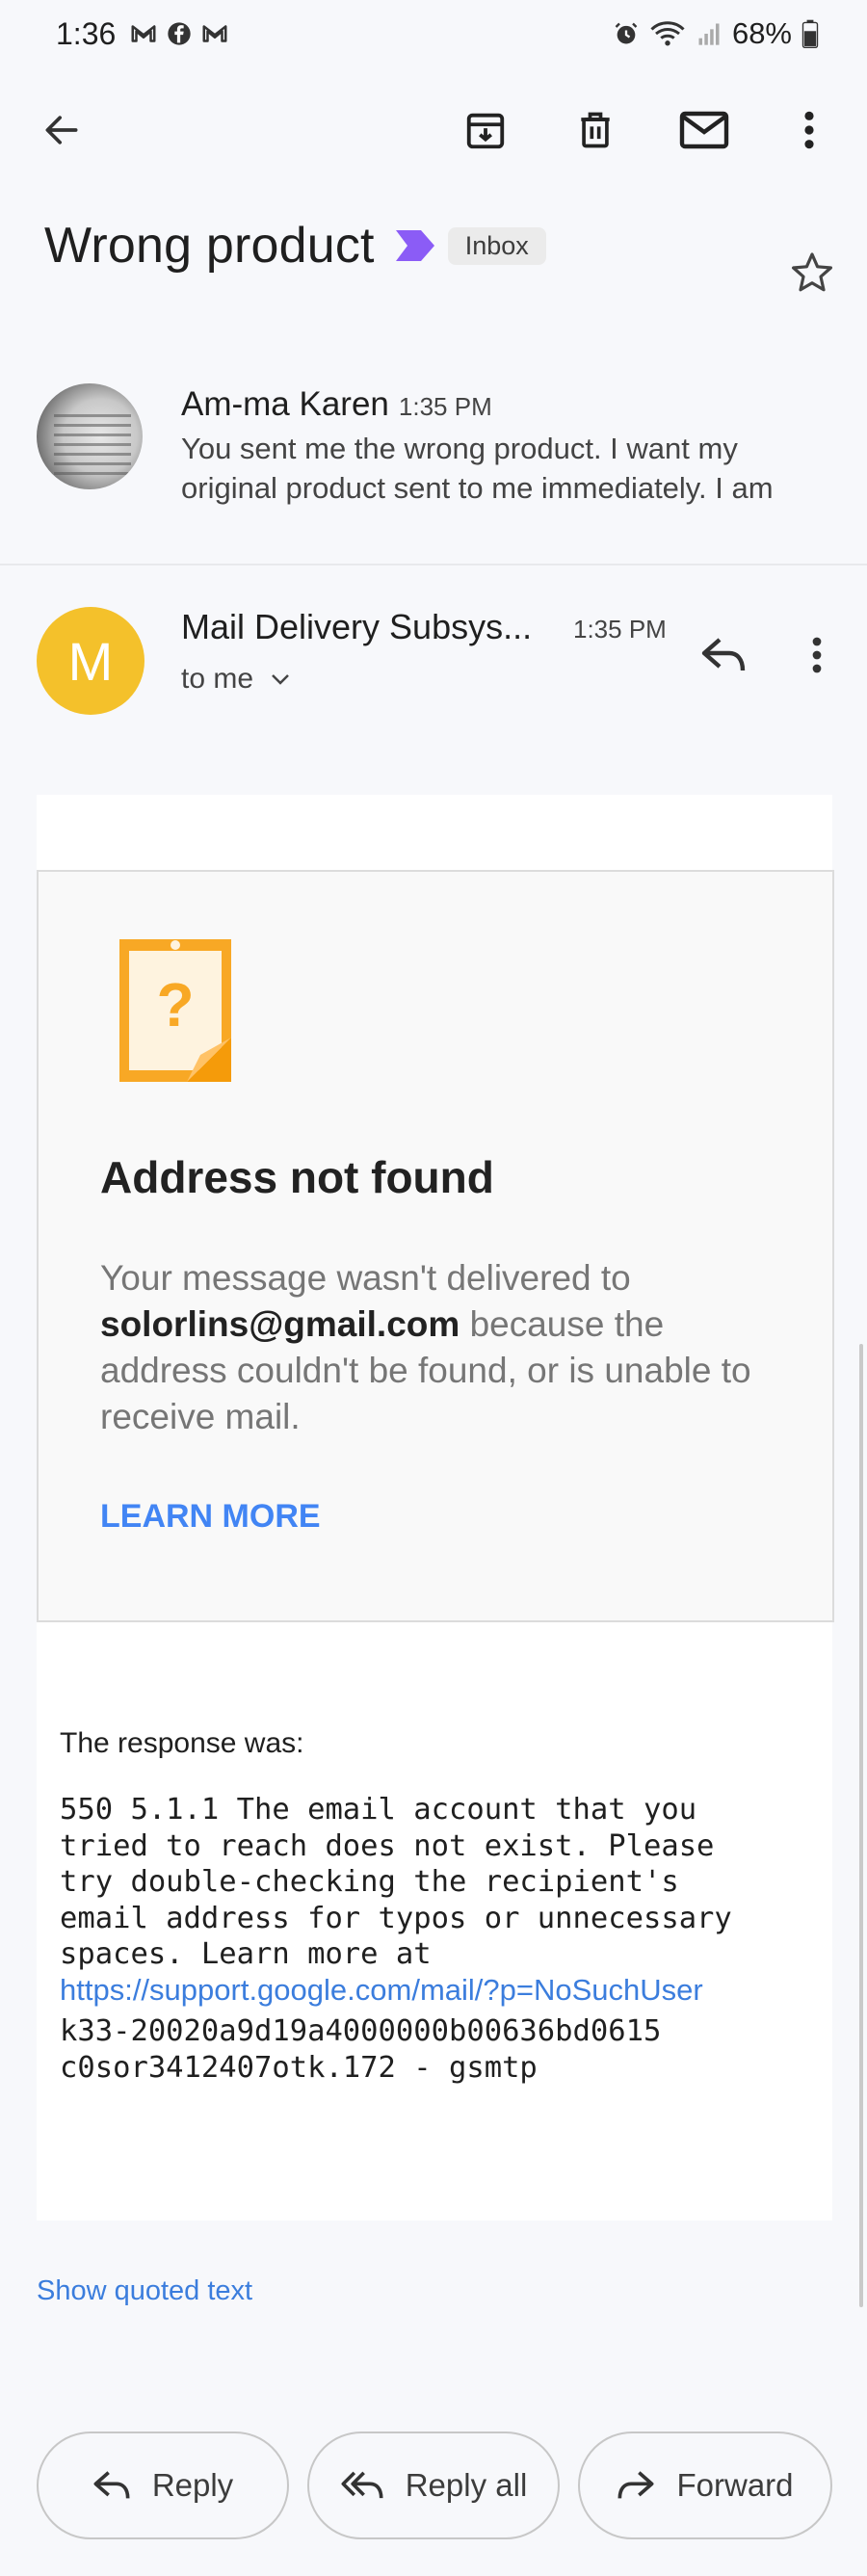  I want to click on question-document-icon: ?, so click(175, 1011).